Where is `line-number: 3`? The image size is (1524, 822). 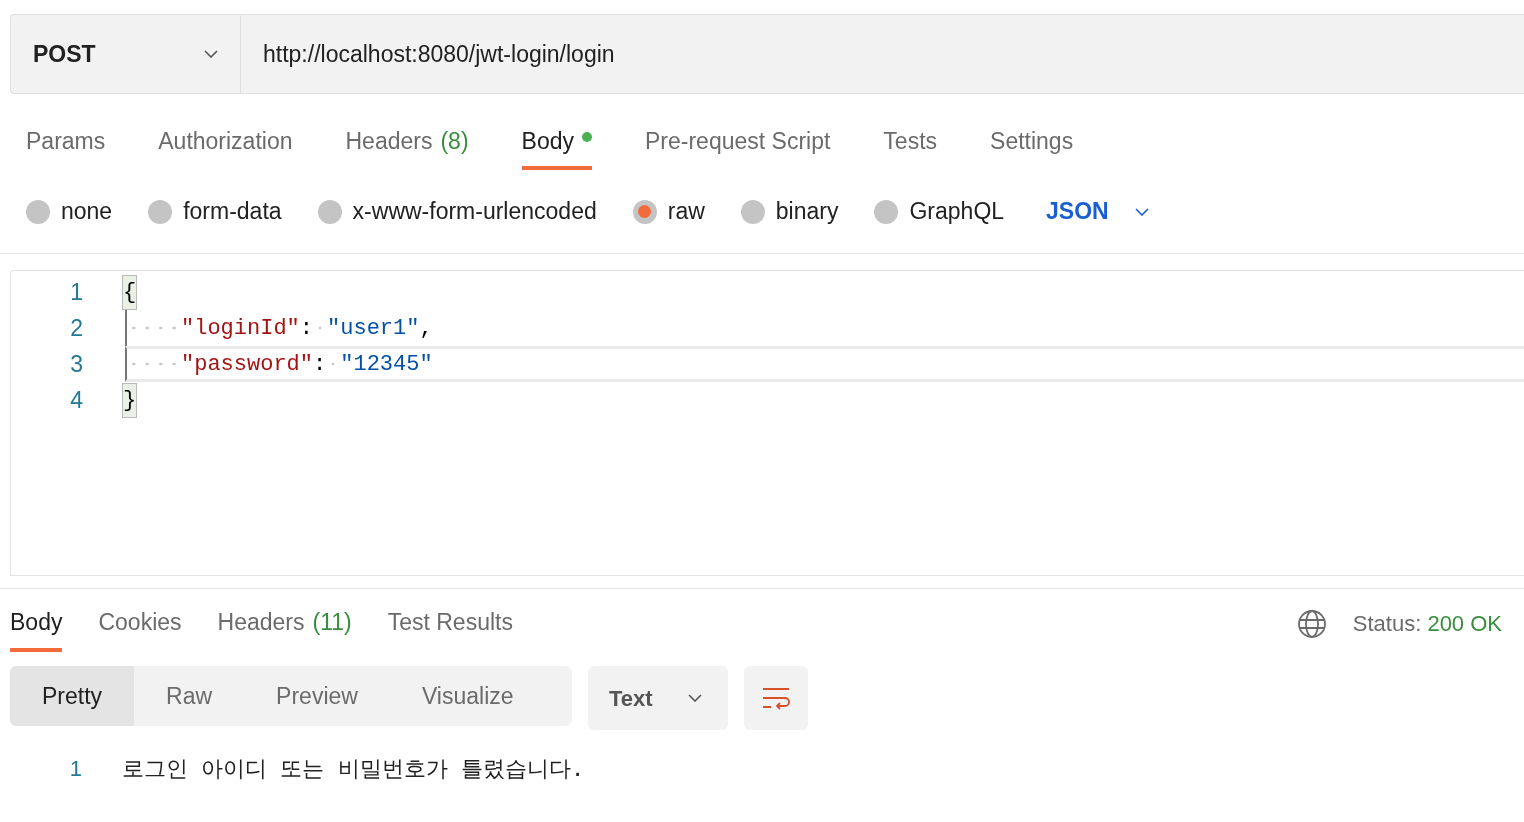 line-number: 3 is located at coordinates (76, 364).